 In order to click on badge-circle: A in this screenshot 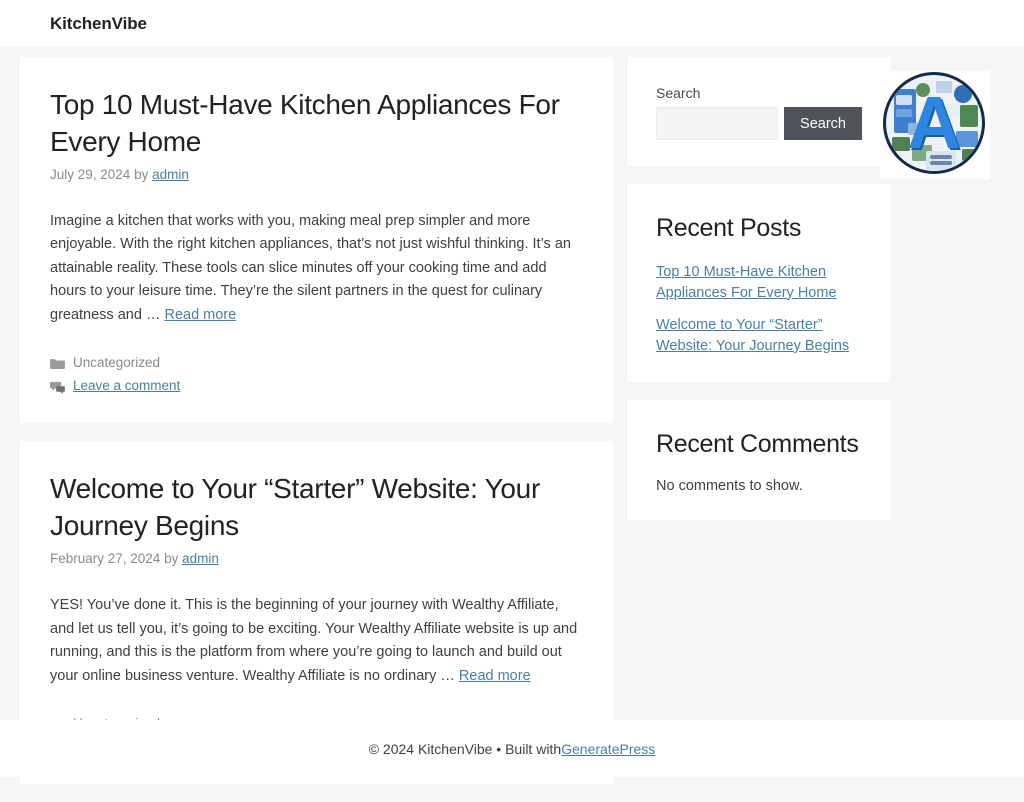, I will do `click(934, 123)`.